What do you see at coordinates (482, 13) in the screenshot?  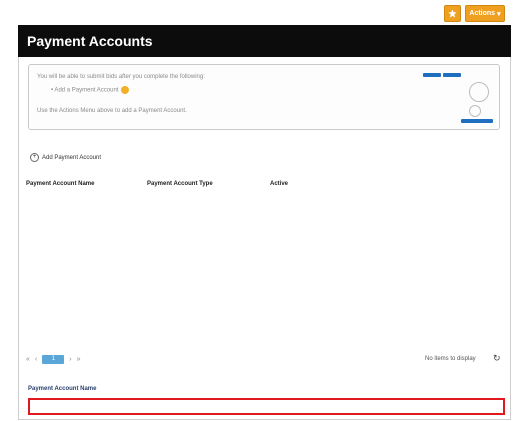 I see `actions-label: Actions` at bounding box center [482, 13].